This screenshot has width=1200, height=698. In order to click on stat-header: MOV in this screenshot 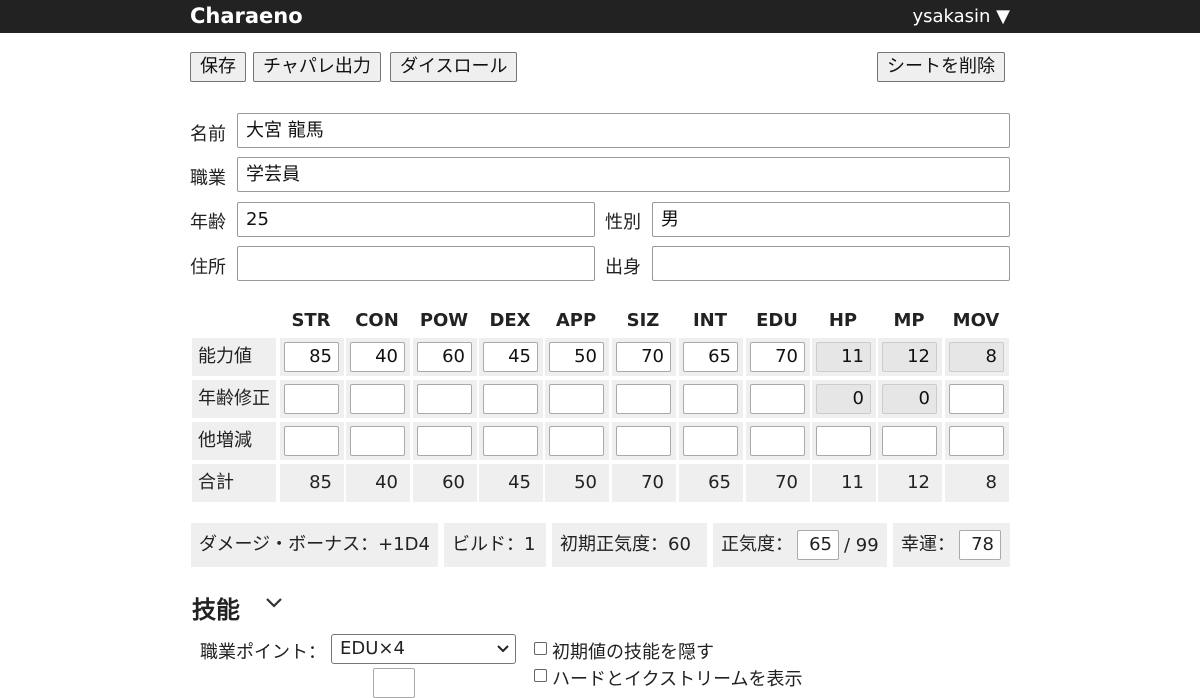, I will do `click(976, 320)`.